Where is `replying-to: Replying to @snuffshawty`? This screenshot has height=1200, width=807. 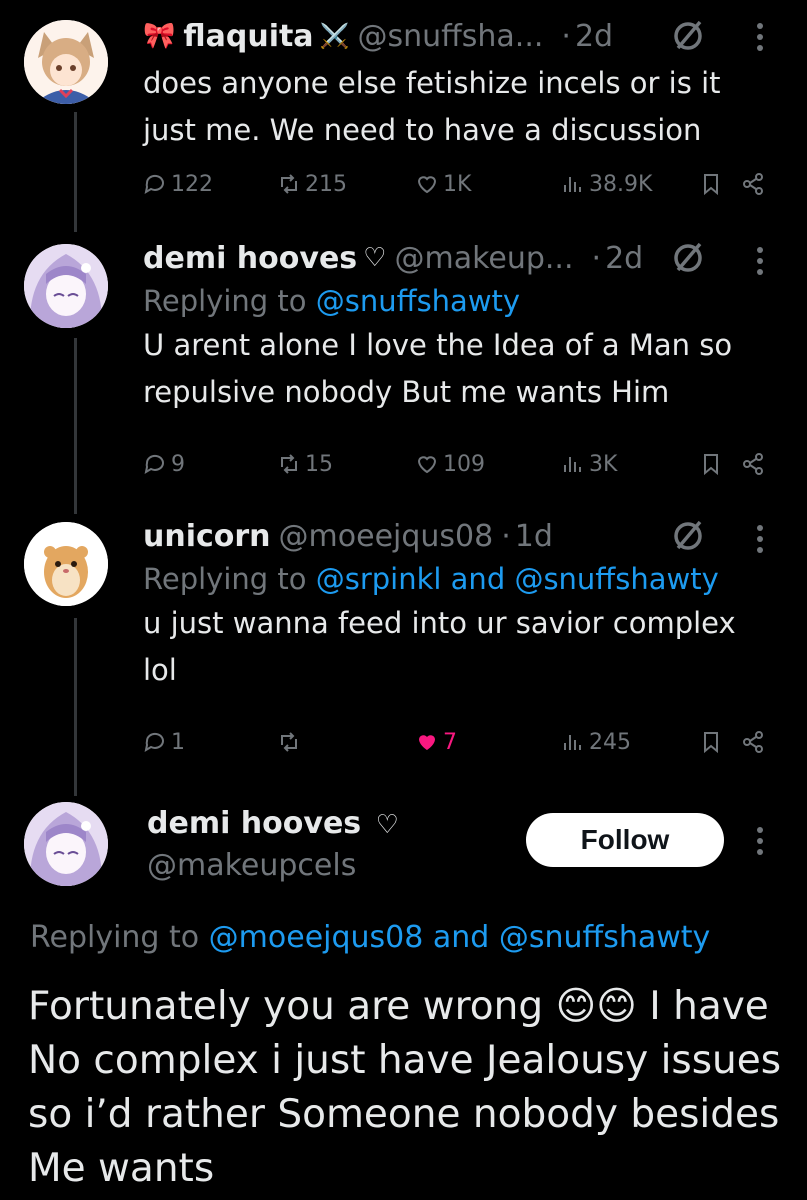
replying-to: Replying to @snuffshawty is located at coordinates (460, 301).